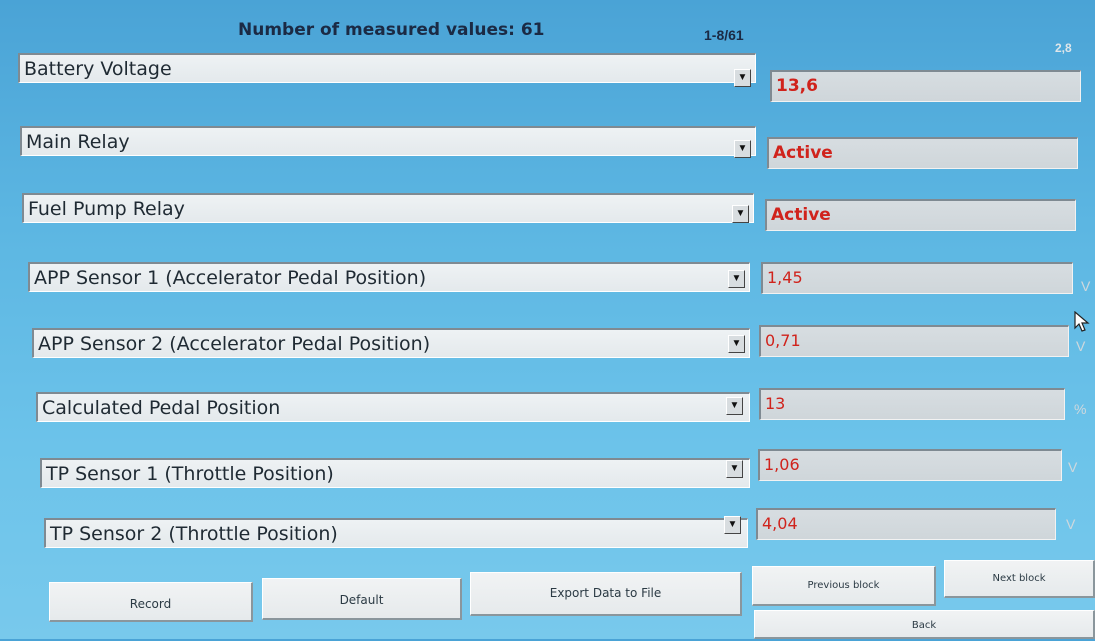  Describe the element at coordinates (906, 524) in the screenshot. I see `value-field-tp-sensor-2: 4,04` at that location.